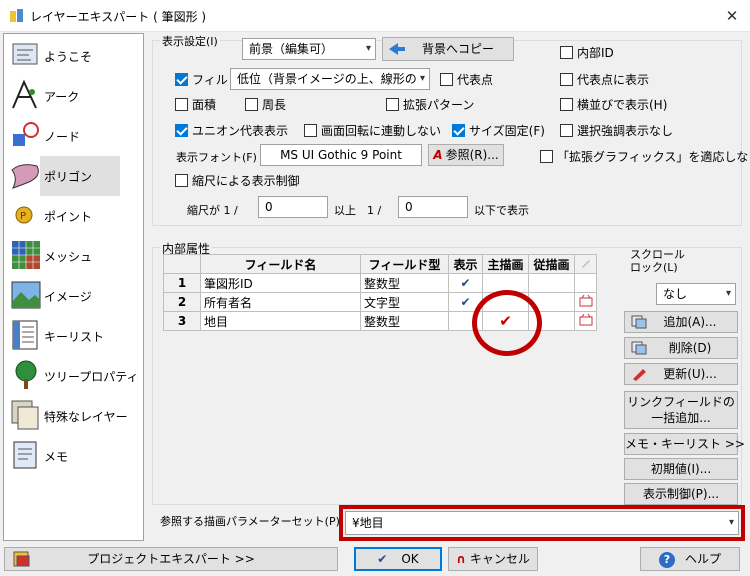  I want to click on fixed-size-checkbox: サイズ固定(F), so click(498, 131).